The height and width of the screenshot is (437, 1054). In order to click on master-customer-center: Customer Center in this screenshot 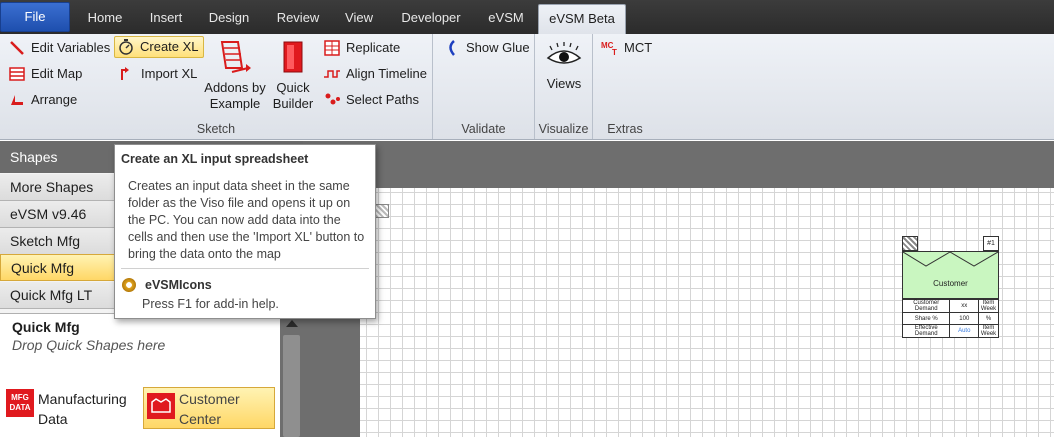, I will do `click(209, 408)`.